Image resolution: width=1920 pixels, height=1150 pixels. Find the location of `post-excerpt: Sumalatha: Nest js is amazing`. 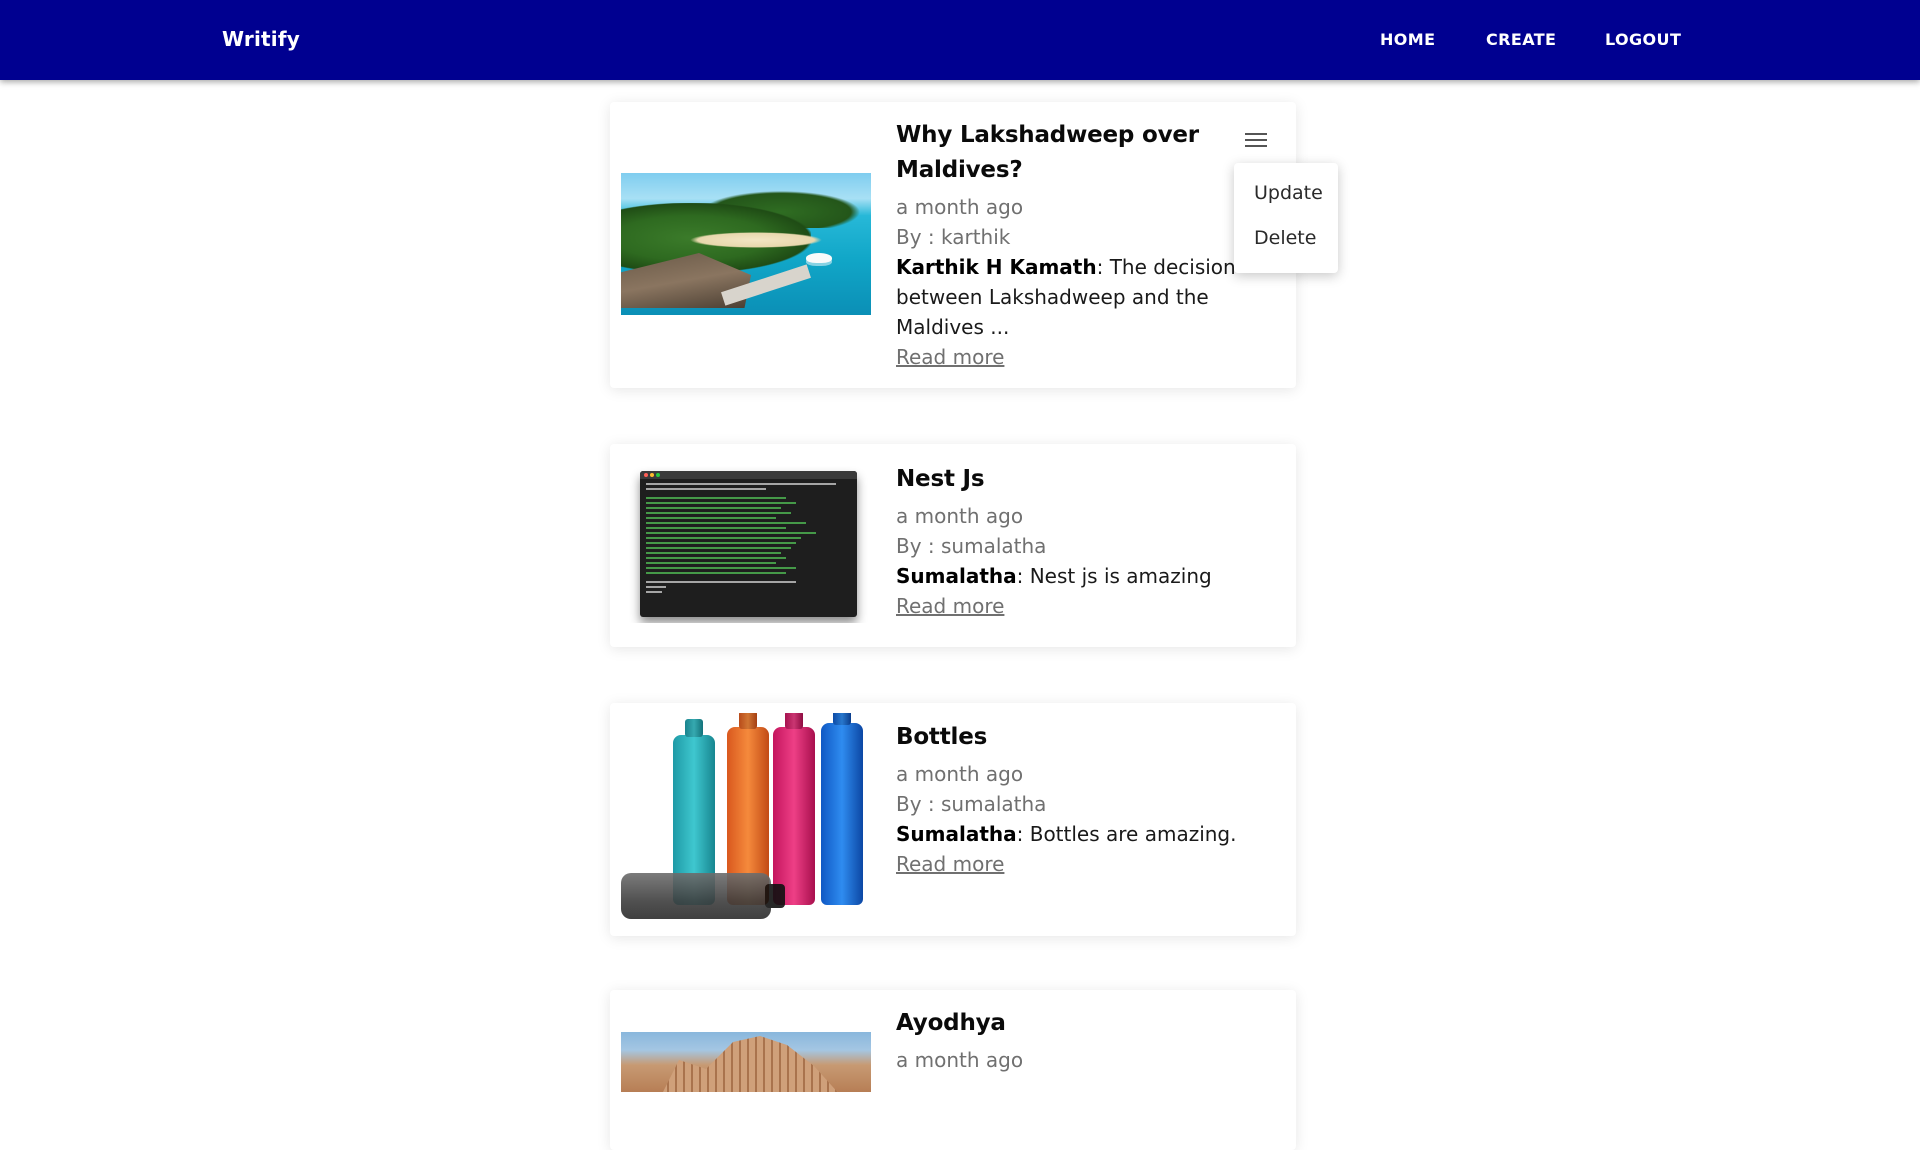

post-excerpt: Sumalatha: Nest js is amazing is located at coordinates (1054, 576).